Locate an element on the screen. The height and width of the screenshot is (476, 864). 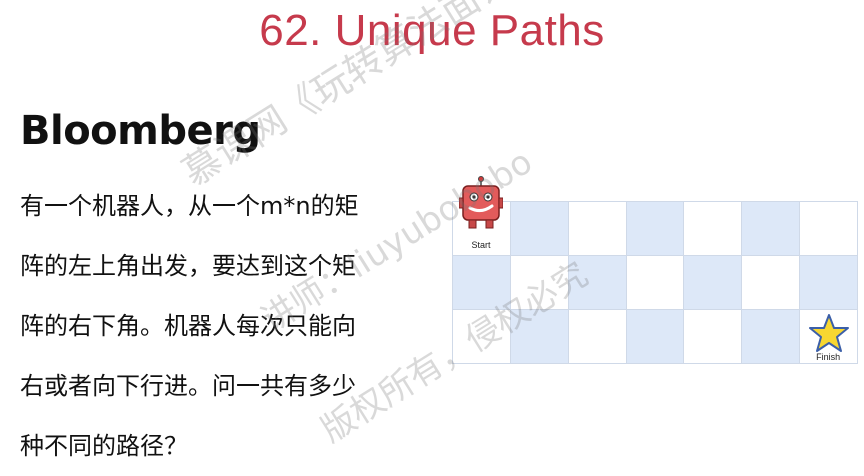
grid-cell-start: Start is located at coordinates (482, 216).